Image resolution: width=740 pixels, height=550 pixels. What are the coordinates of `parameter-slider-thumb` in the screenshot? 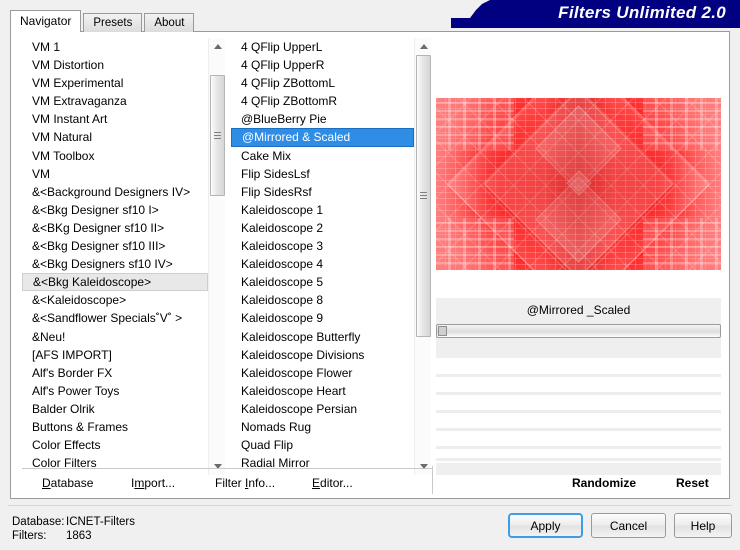 It's located at (442, 331).